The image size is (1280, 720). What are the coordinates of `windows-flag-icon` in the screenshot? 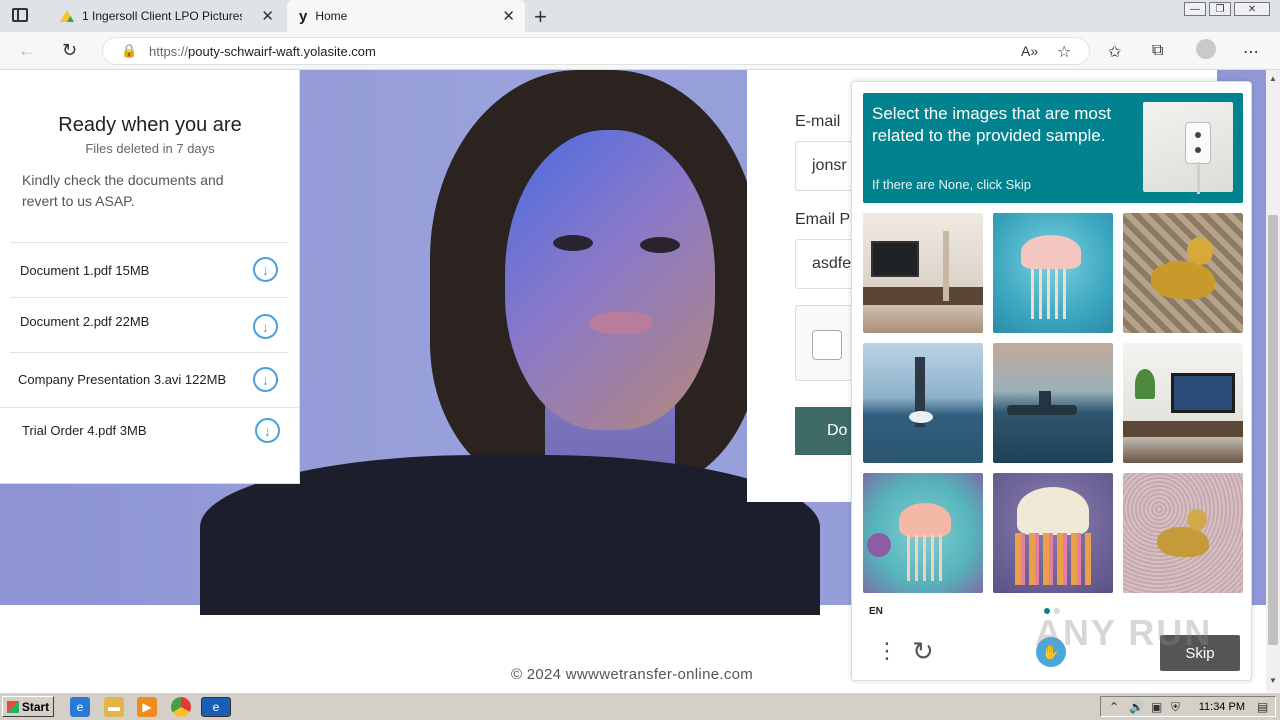 It's located at (12, 706).